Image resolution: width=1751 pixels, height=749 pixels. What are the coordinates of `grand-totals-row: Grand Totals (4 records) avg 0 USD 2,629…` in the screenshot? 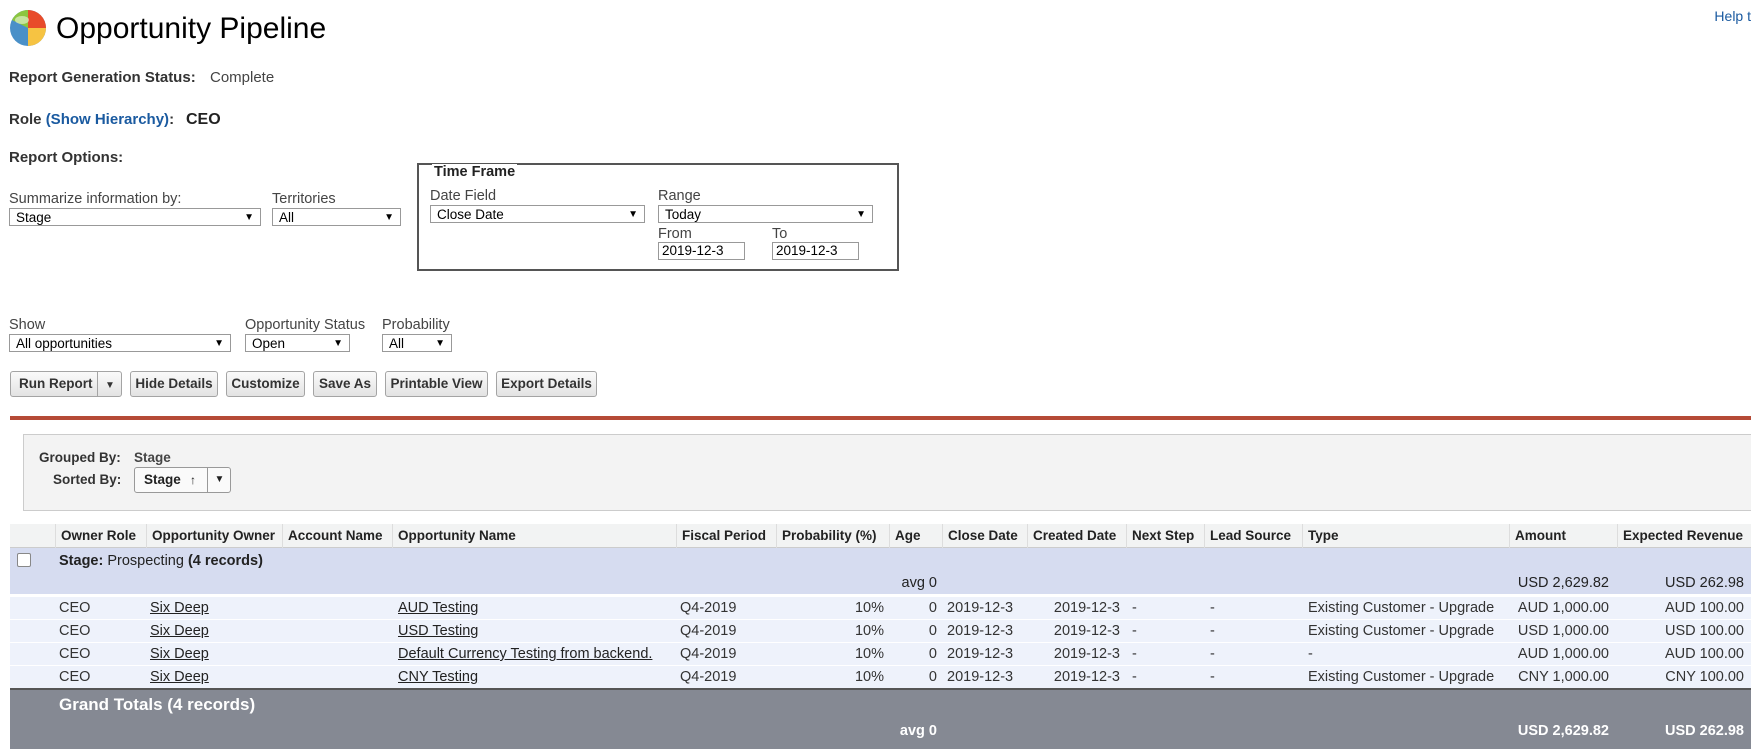 It's located at (880, 718).